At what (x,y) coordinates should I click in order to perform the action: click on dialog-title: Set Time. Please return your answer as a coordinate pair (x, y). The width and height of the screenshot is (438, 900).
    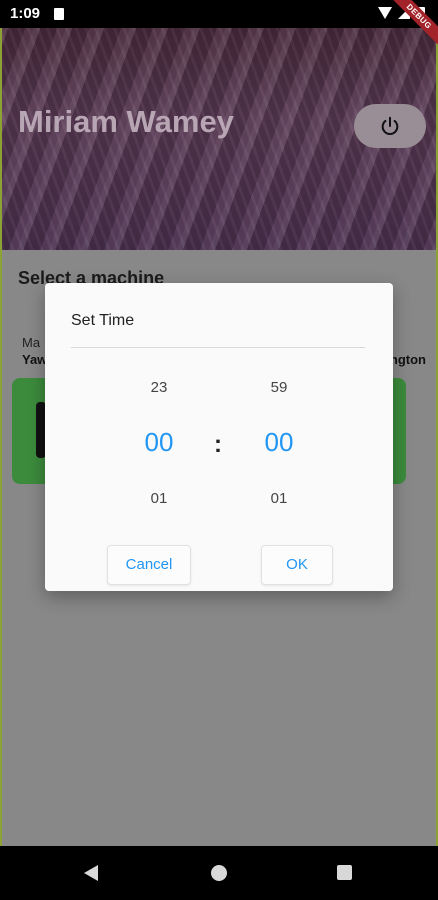
    Looking at the image, I should click on (103, 320).